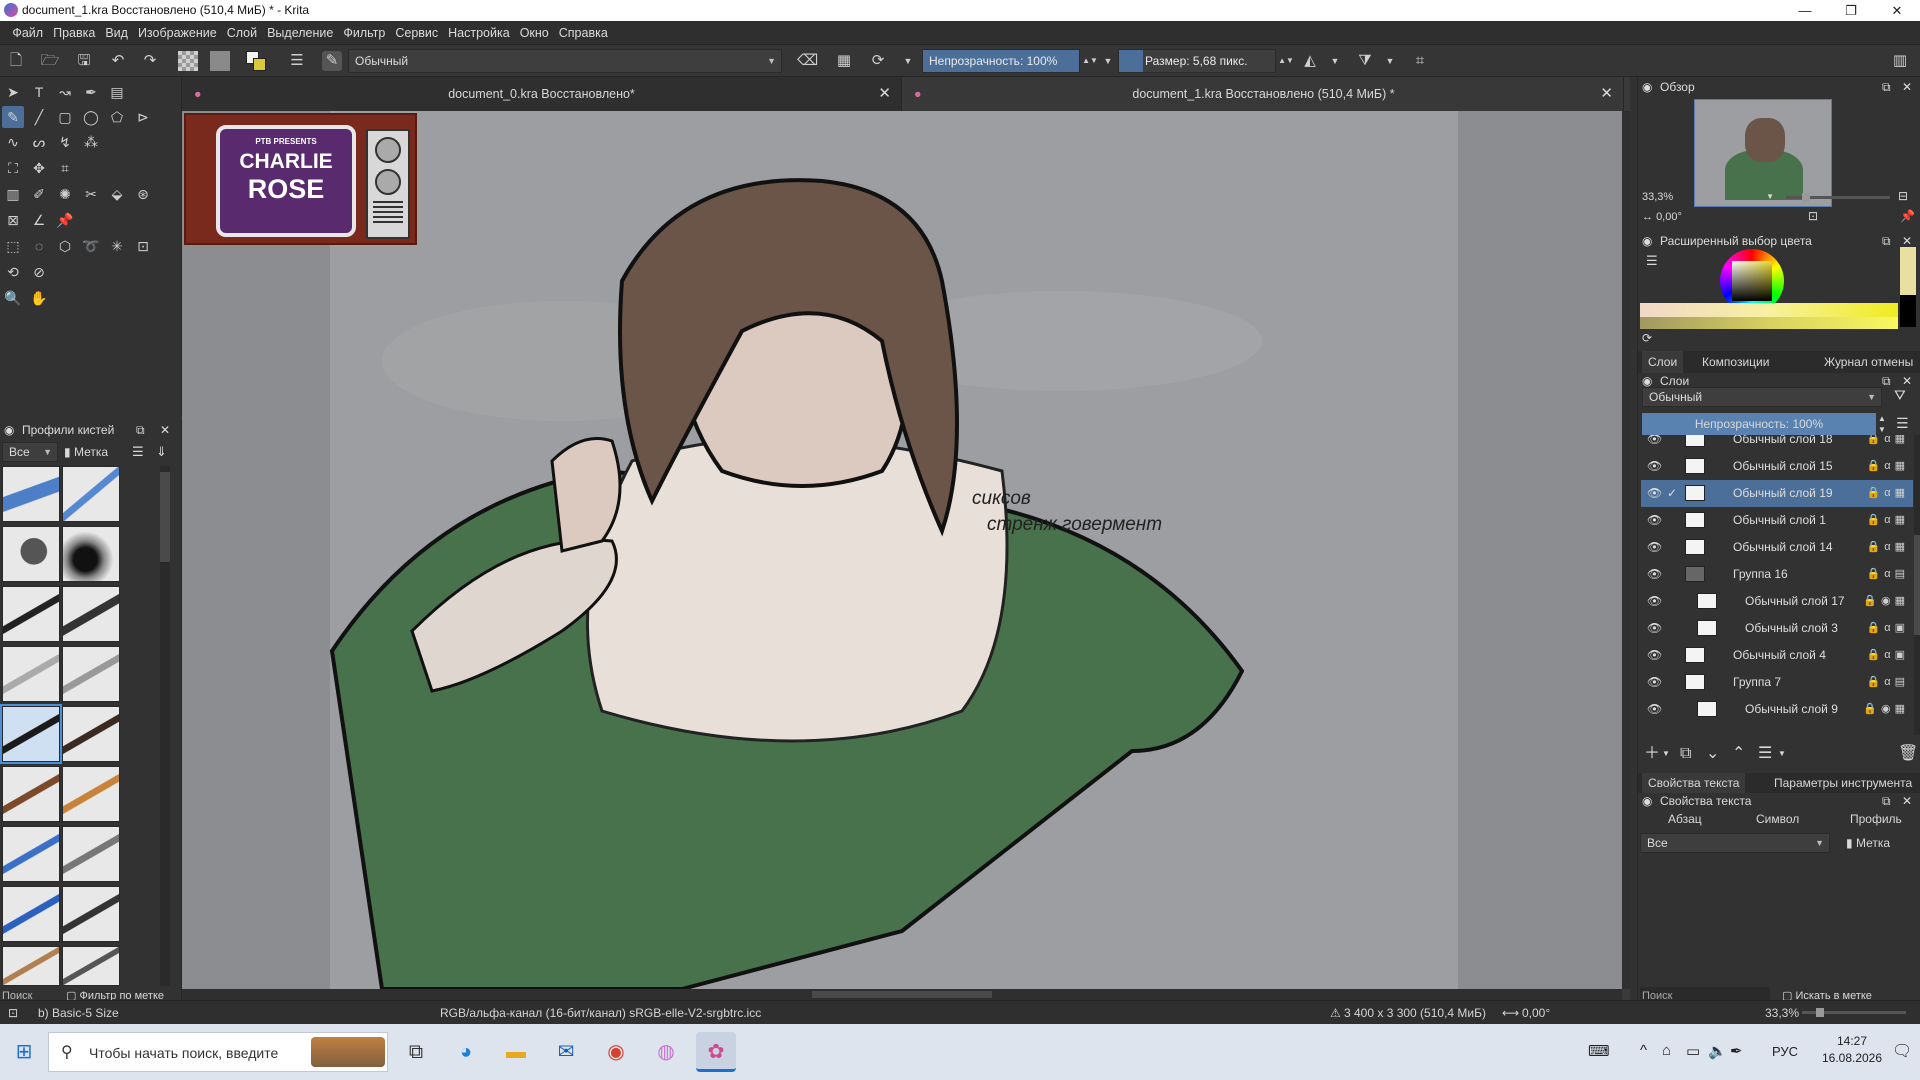 This screenshot has height=1080, width=1920. Describe the element at coordinates (1643, 1050) in the screenshot. I see `tray-chevron-icon: ^` at that location.